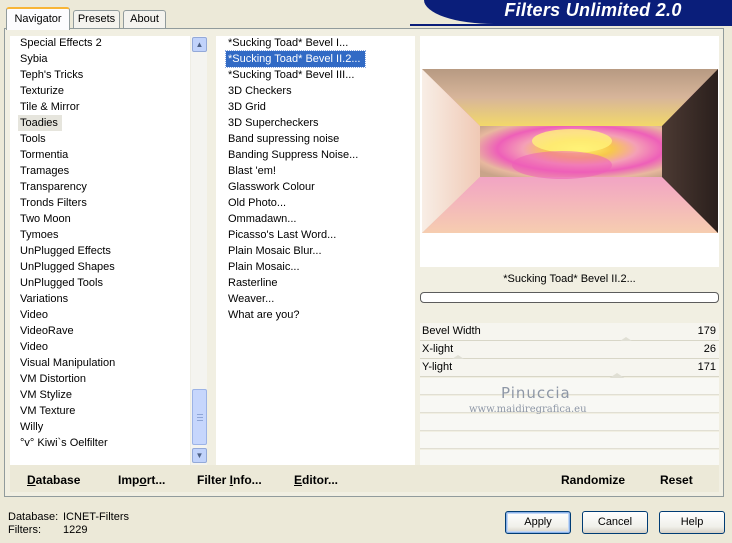 The height and width of the screenshot is (543, 732). I want to click on help-label: Help, so click(692, 522).